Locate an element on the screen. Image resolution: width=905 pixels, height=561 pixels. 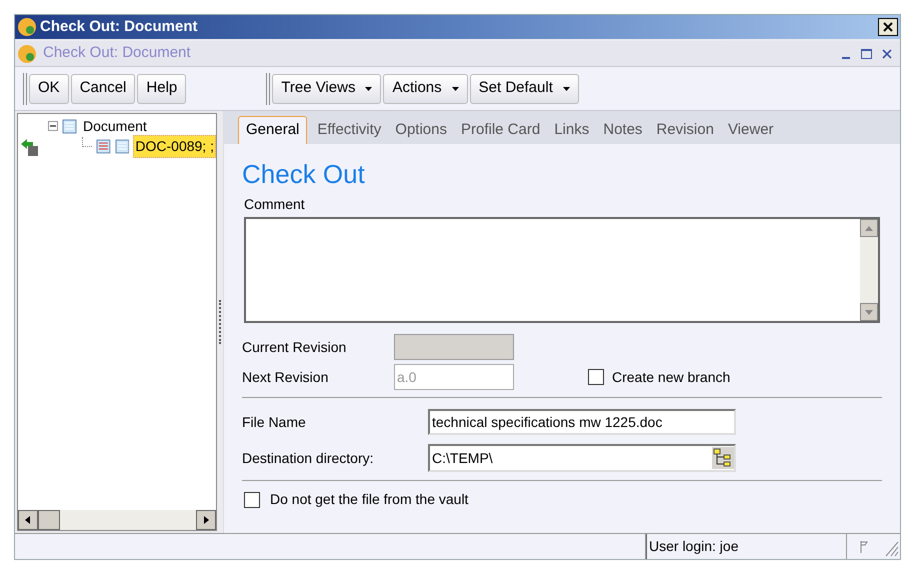
status-text: User login: joe is located at coordinates (746, 546).